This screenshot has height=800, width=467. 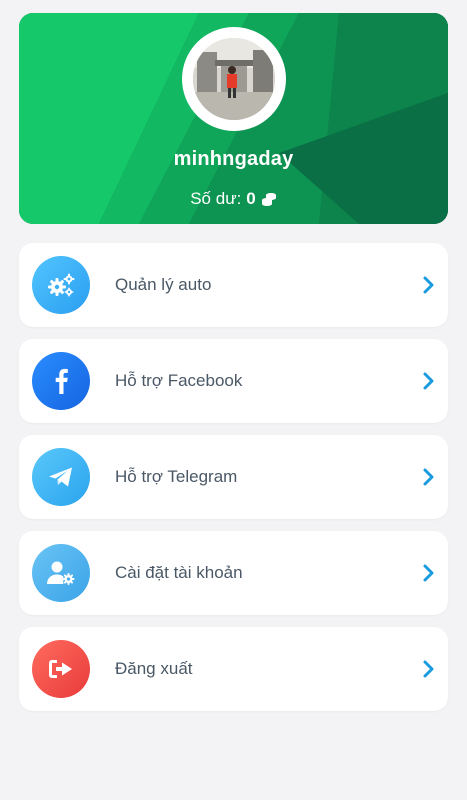 I want to click on user-settings-icon, so click(x=61, y=573).